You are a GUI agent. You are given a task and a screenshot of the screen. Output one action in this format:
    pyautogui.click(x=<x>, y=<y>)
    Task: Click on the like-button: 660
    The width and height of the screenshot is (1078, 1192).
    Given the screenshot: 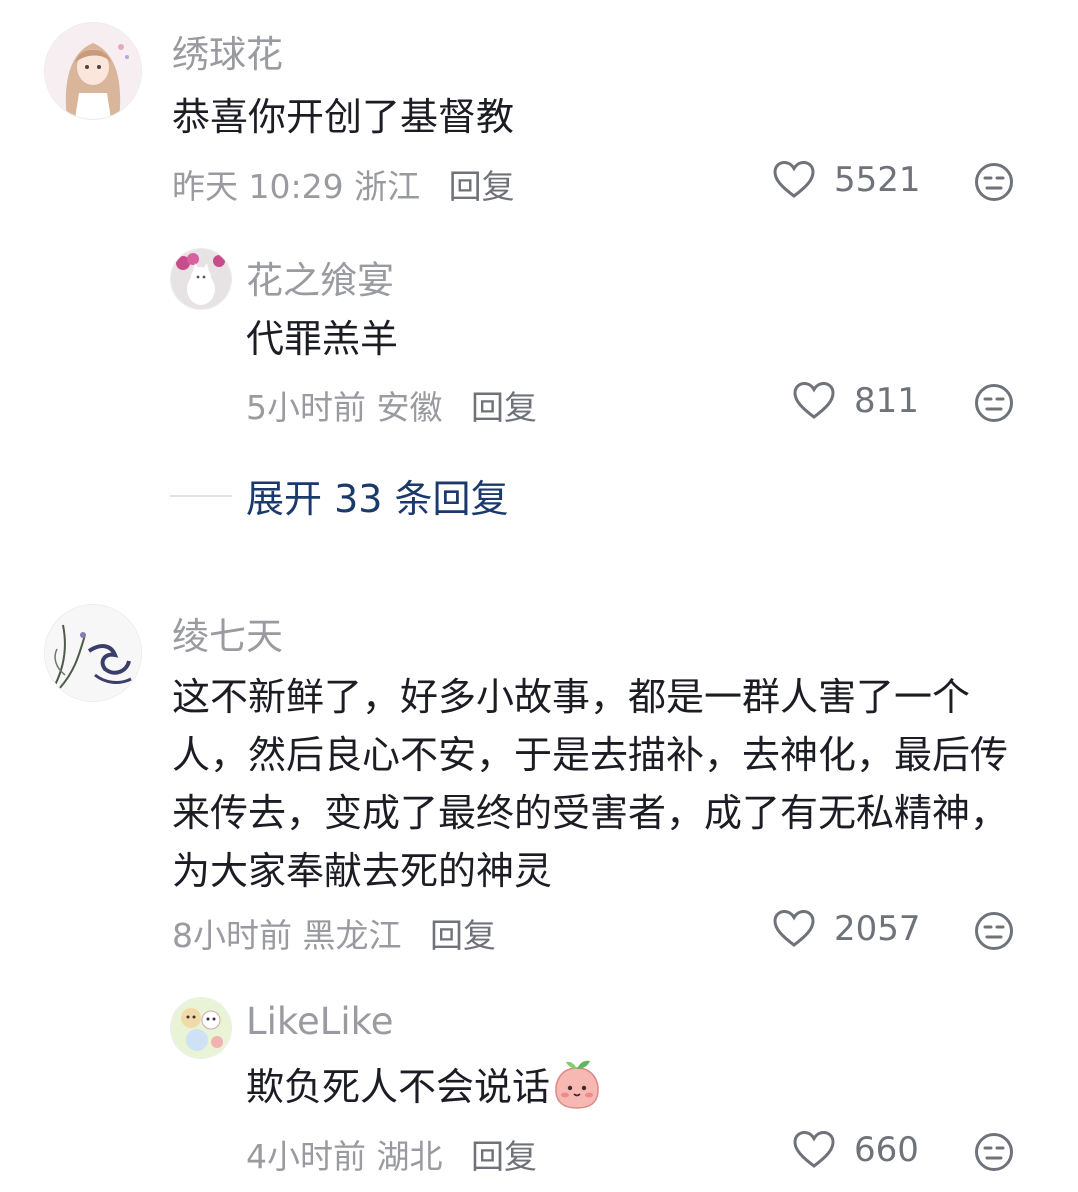 What is the action you would take?
    pyautogui.click(x=855, y=1150)
    